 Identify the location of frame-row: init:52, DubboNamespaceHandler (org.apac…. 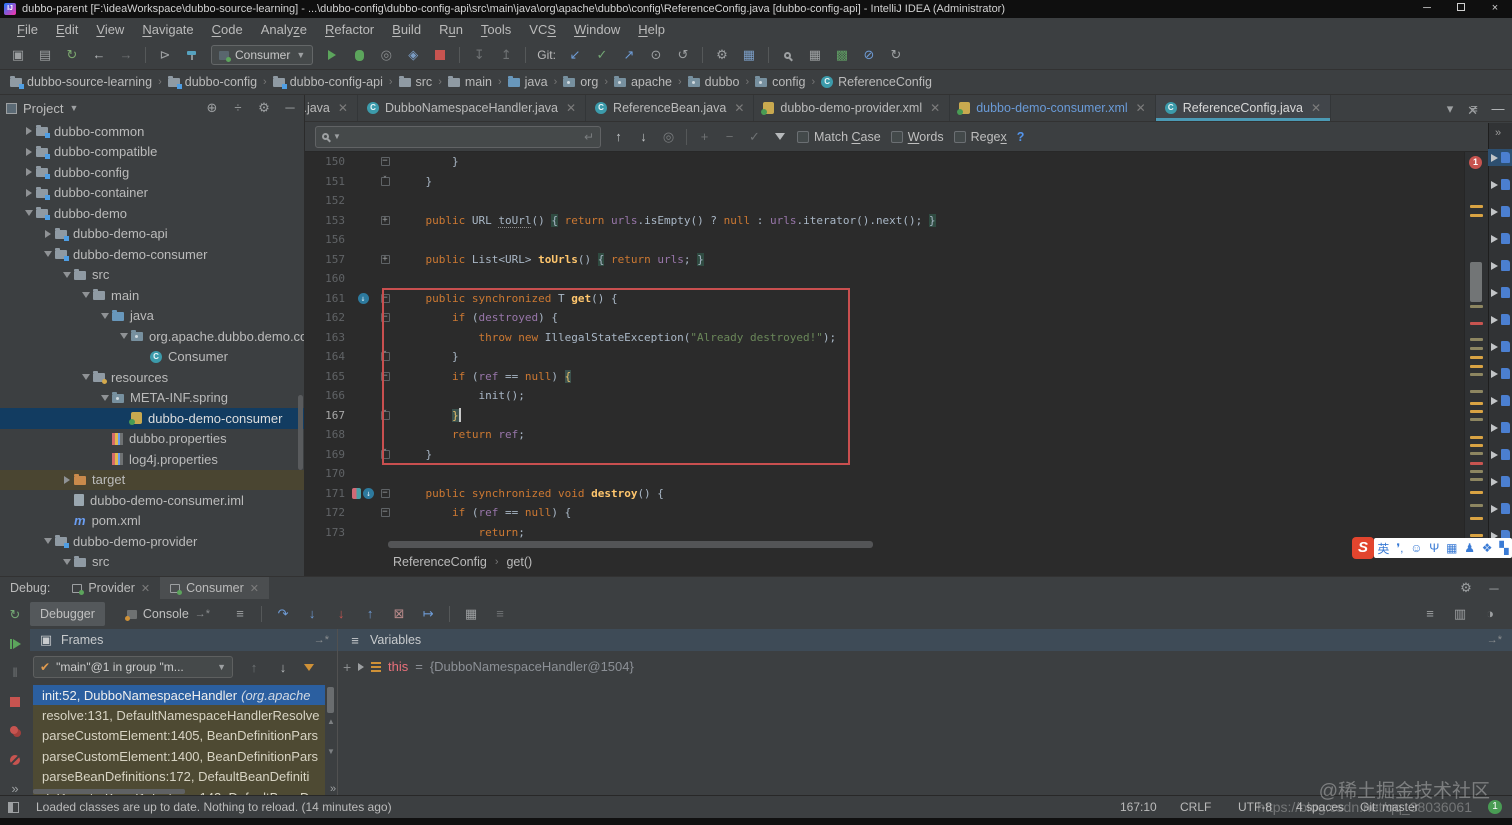
(179, 695).